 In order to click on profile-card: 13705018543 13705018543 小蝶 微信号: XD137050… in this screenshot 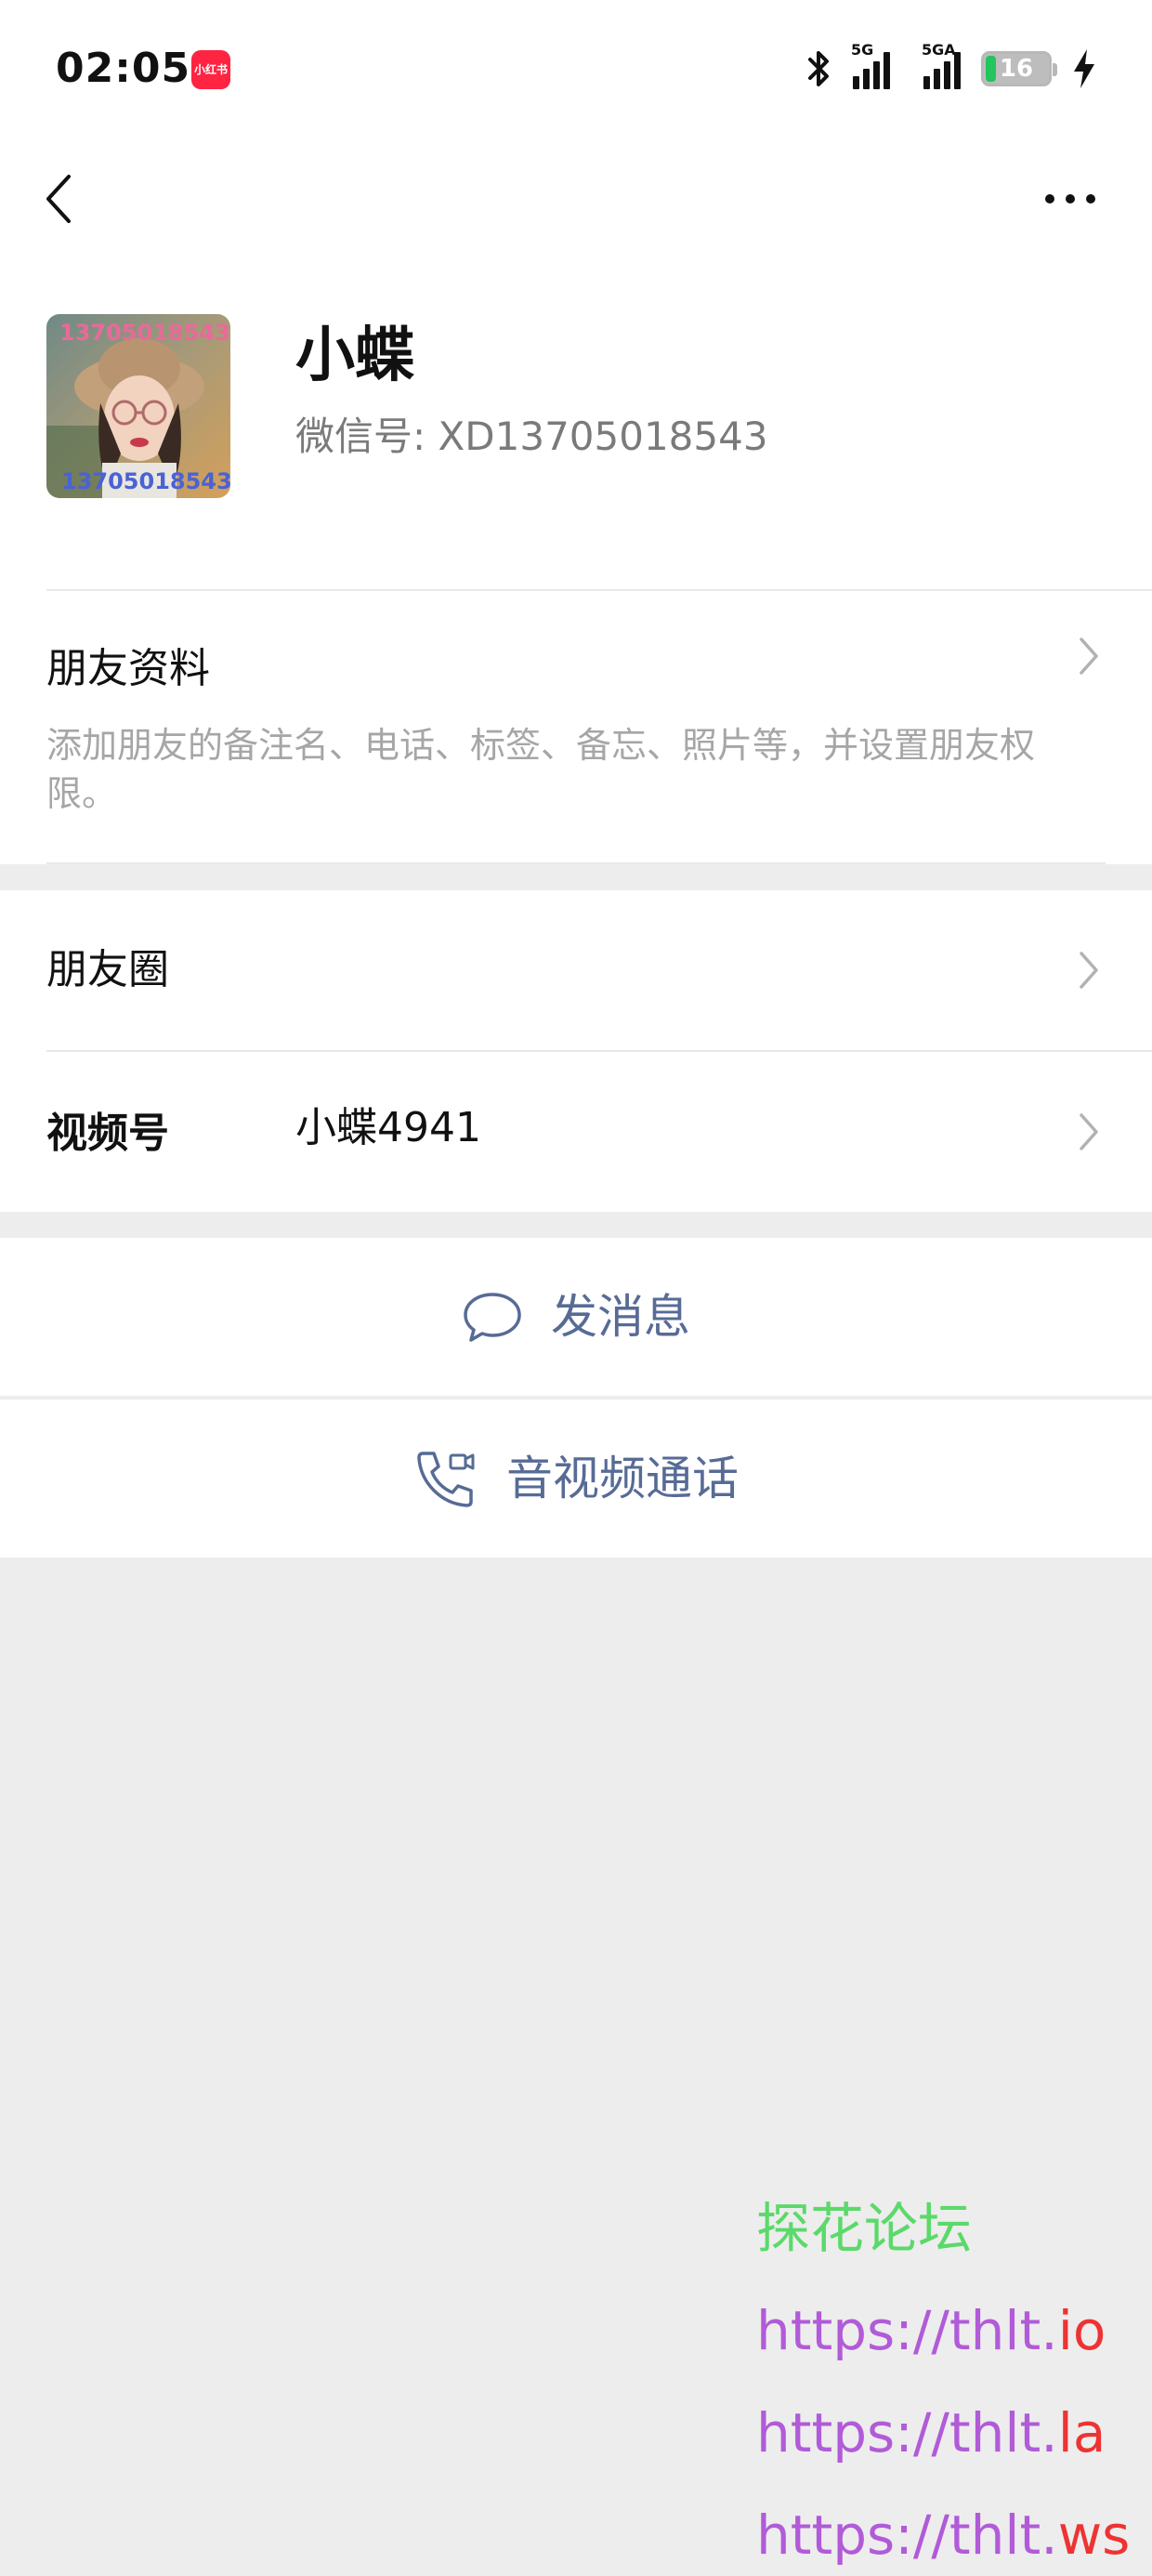, I will do `click(576, 429)`.